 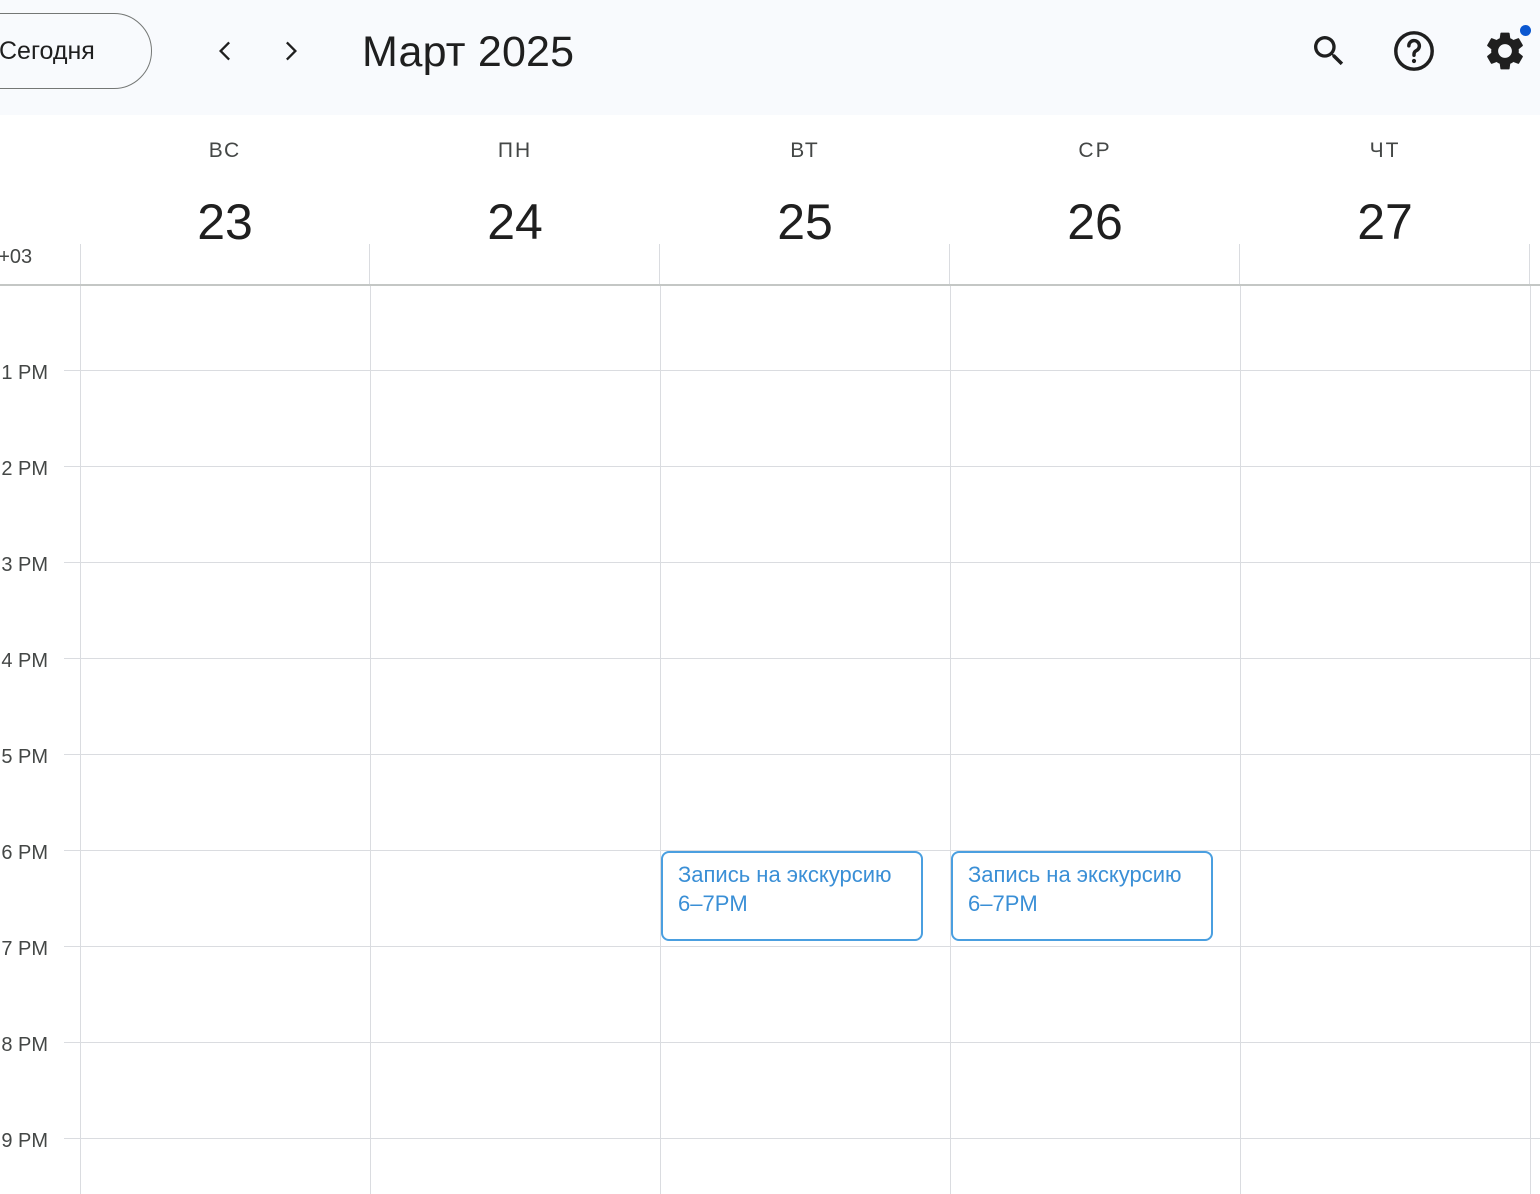 What do you see at coordinates (1095, 190) in the screenshot?
I see `day-header-wed: СР 26` at bounding box center [1095, 190].